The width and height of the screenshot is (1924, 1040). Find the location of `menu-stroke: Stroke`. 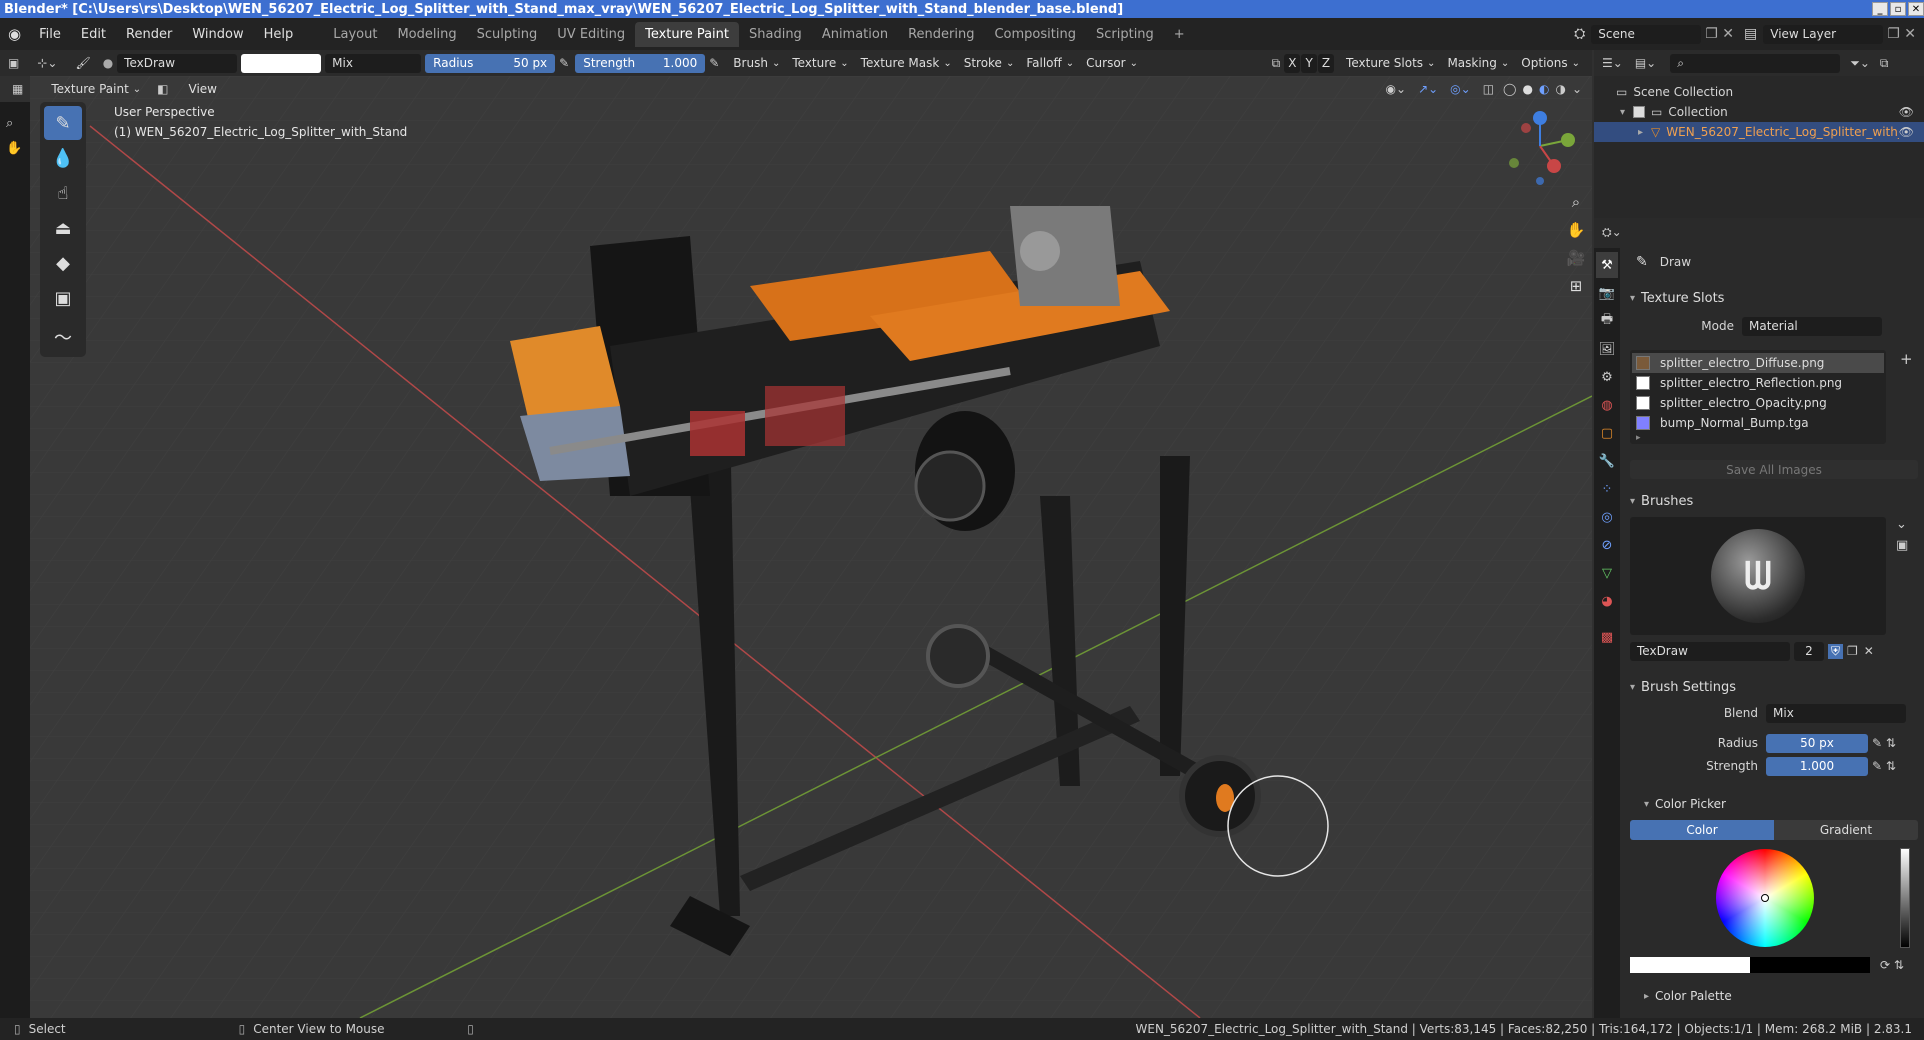

menu-stroke: Stroke is located at coordinates (989, 63).